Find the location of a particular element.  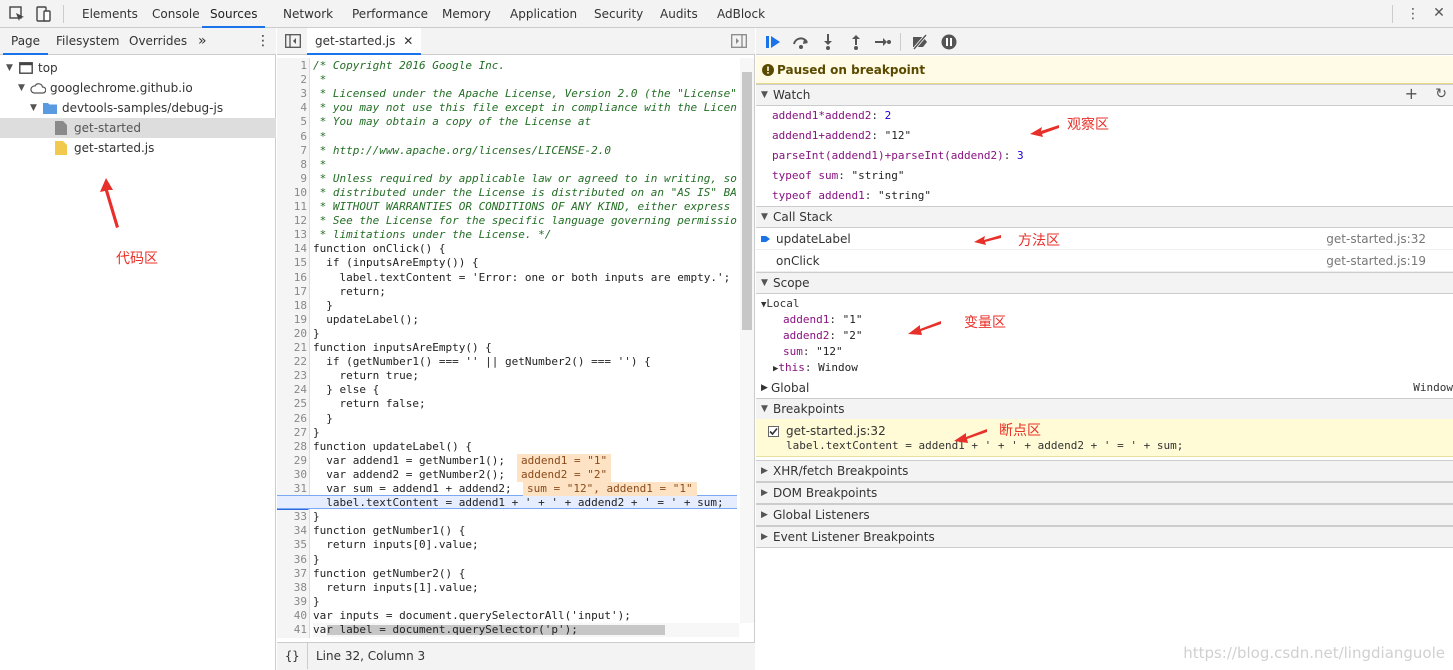

tree-item-folder: ▼ devtools-samples/debug-js is located at coordinates (138, 108).